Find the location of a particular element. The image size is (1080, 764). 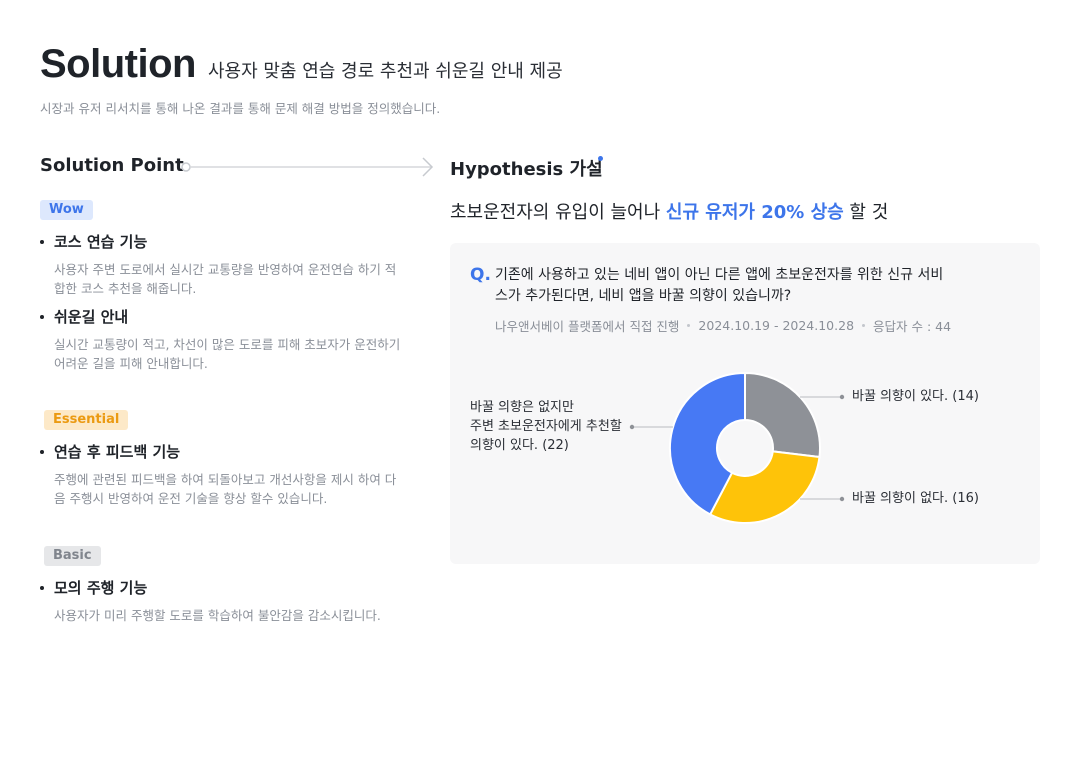

solution-item-title: 모의 주행 기능 is located at coordinates (101, 588).